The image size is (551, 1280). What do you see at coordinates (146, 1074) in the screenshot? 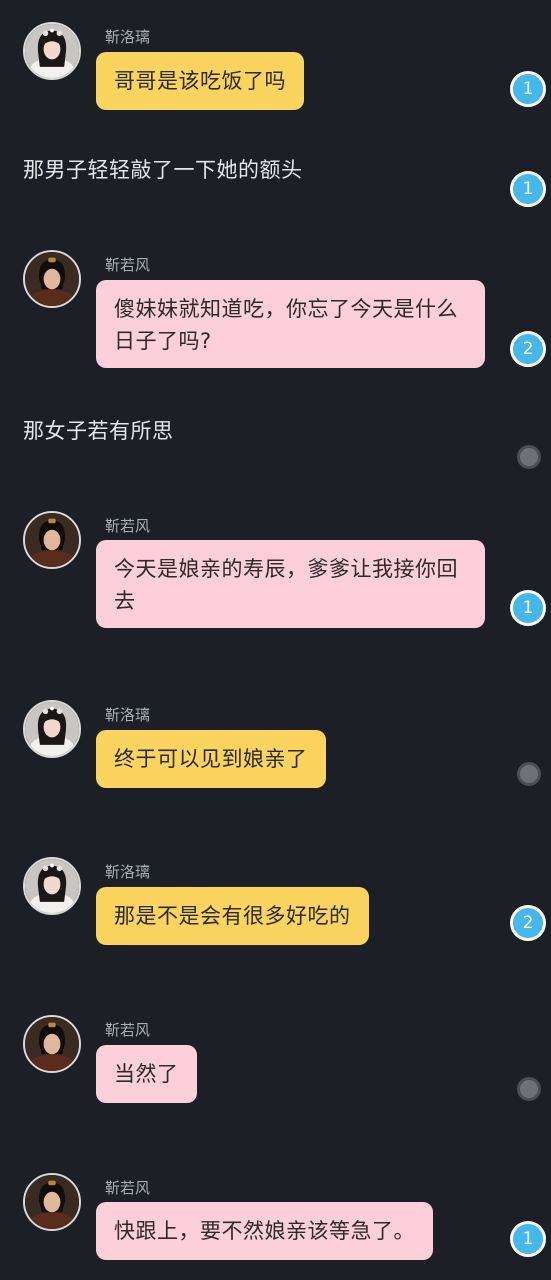
I see `chat-bubble: 当然了` at bounding box center [146, 1074].